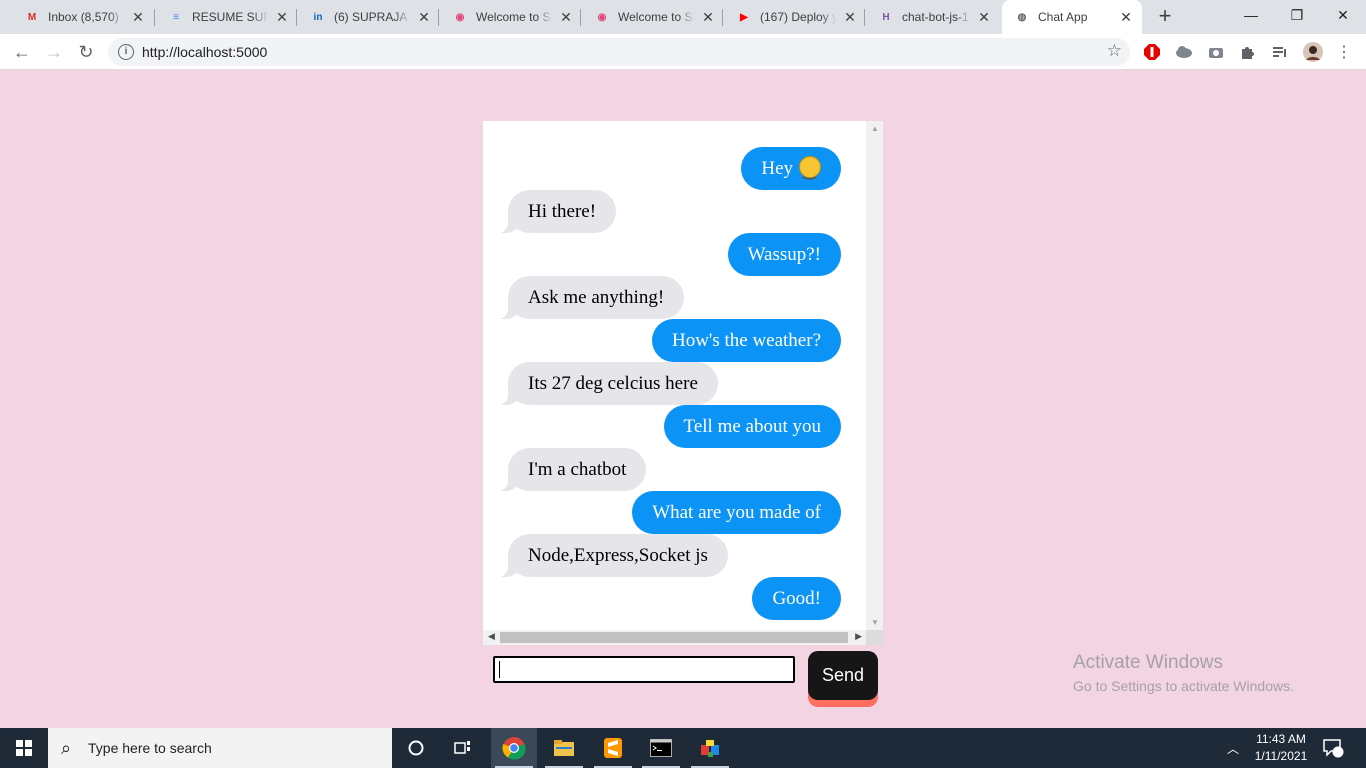  I want to click on taskbar-clock: 11:43 AM 1/11/2021, so click(1281, 748).